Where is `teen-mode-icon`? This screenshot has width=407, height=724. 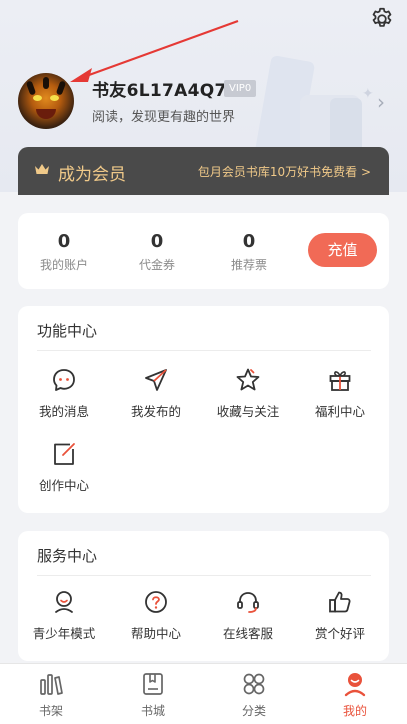
teen-mode-icon is located at coordinates (64, 602).